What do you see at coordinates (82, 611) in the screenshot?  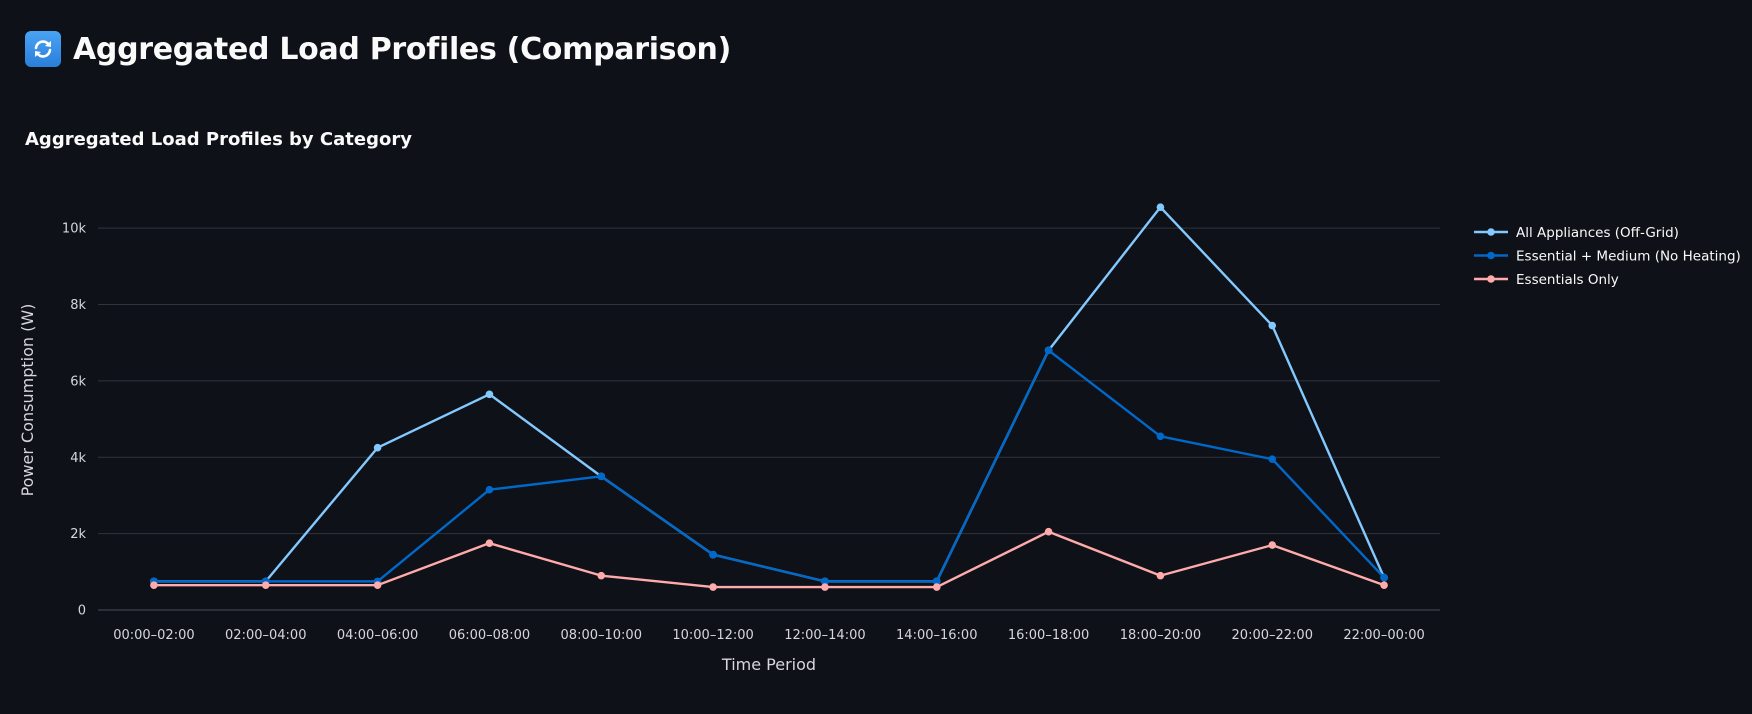 I see `y-tick-label: 0` at bounding box center [82, 611].